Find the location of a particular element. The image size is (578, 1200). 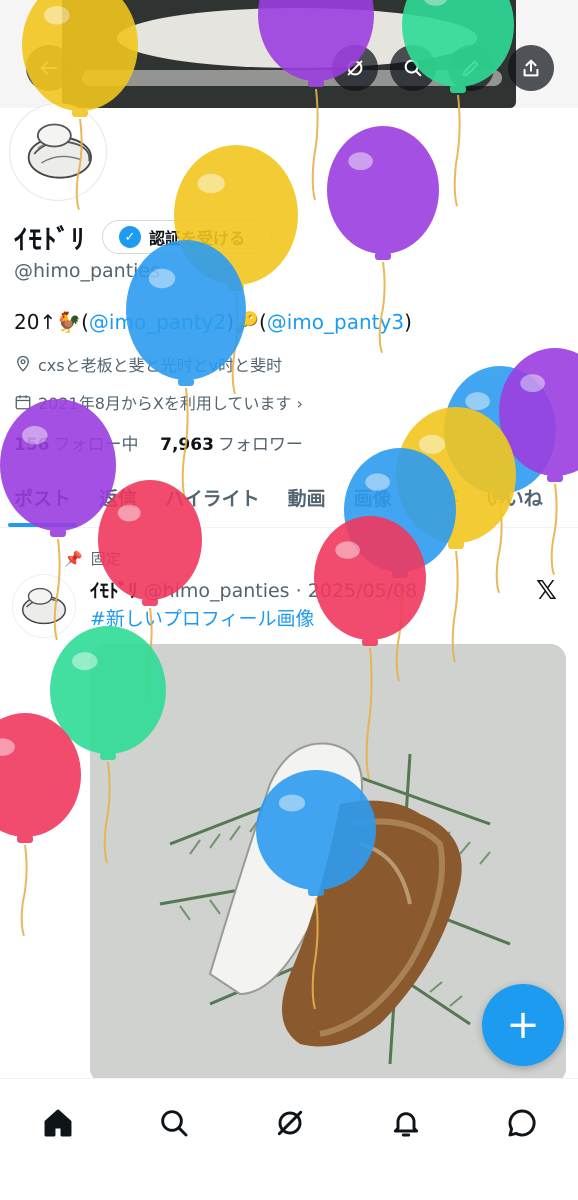

nav-messages is located at coordinates (522, 1123).